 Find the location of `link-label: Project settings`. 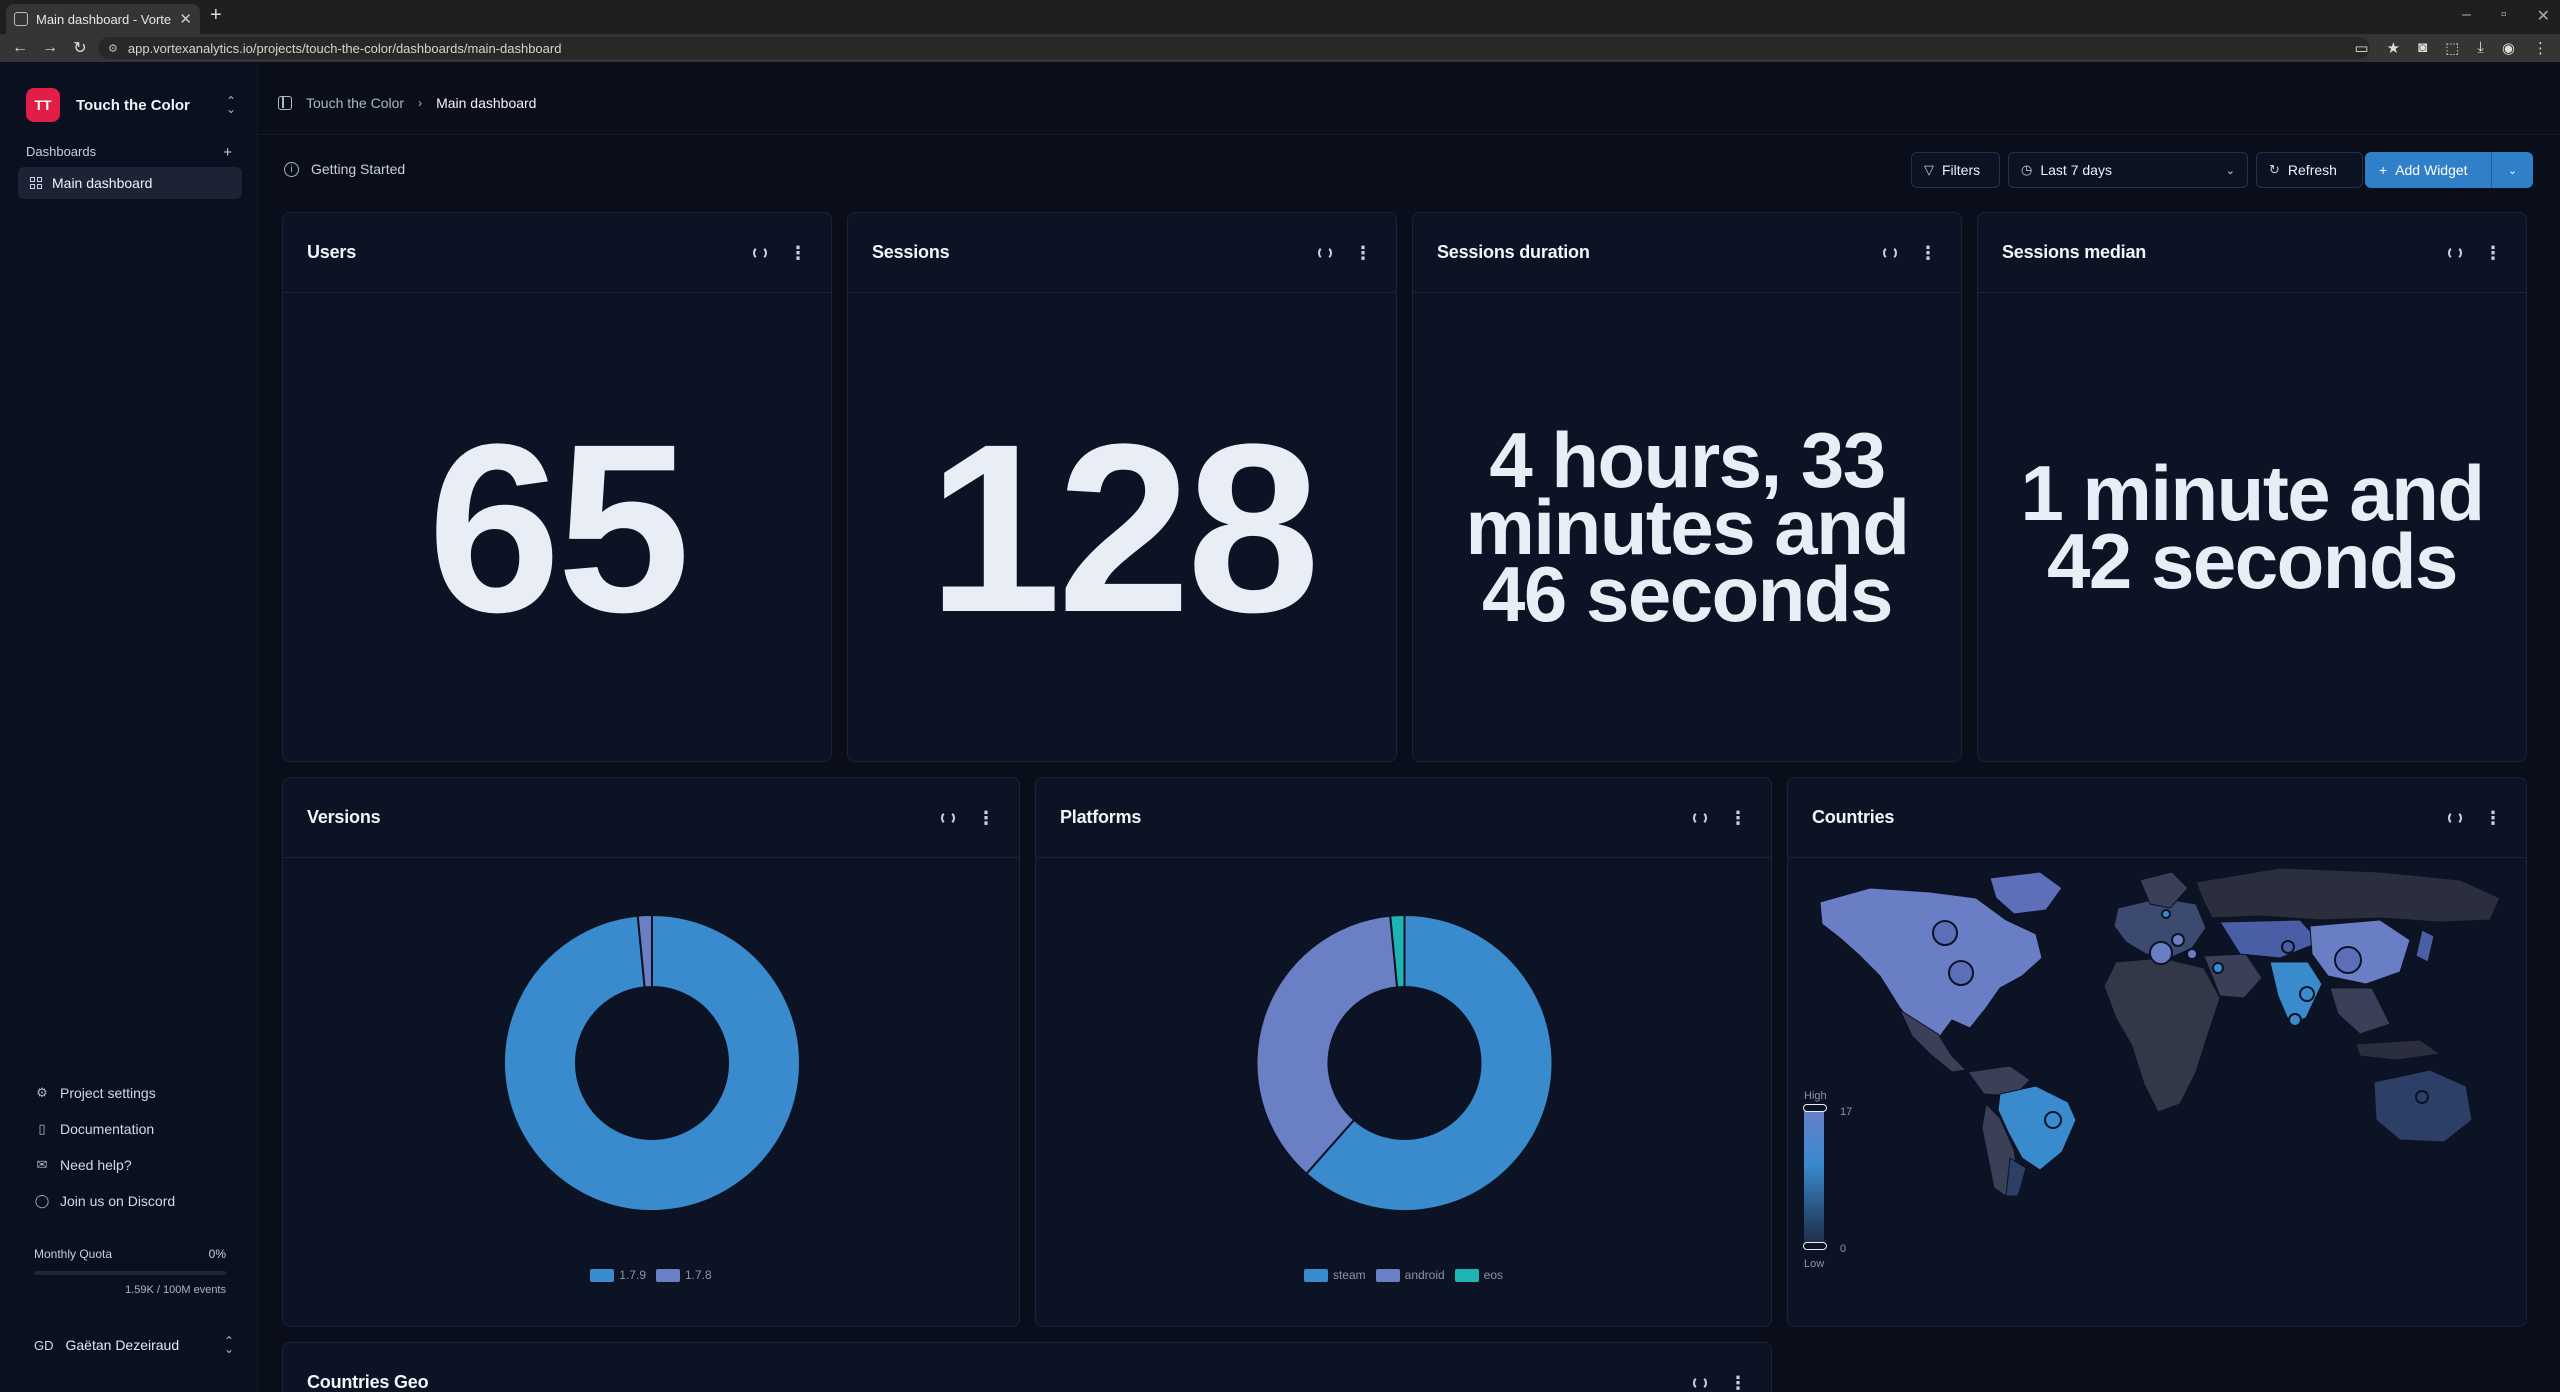

link-label: Project settings is located at coordinates (108, 1093).